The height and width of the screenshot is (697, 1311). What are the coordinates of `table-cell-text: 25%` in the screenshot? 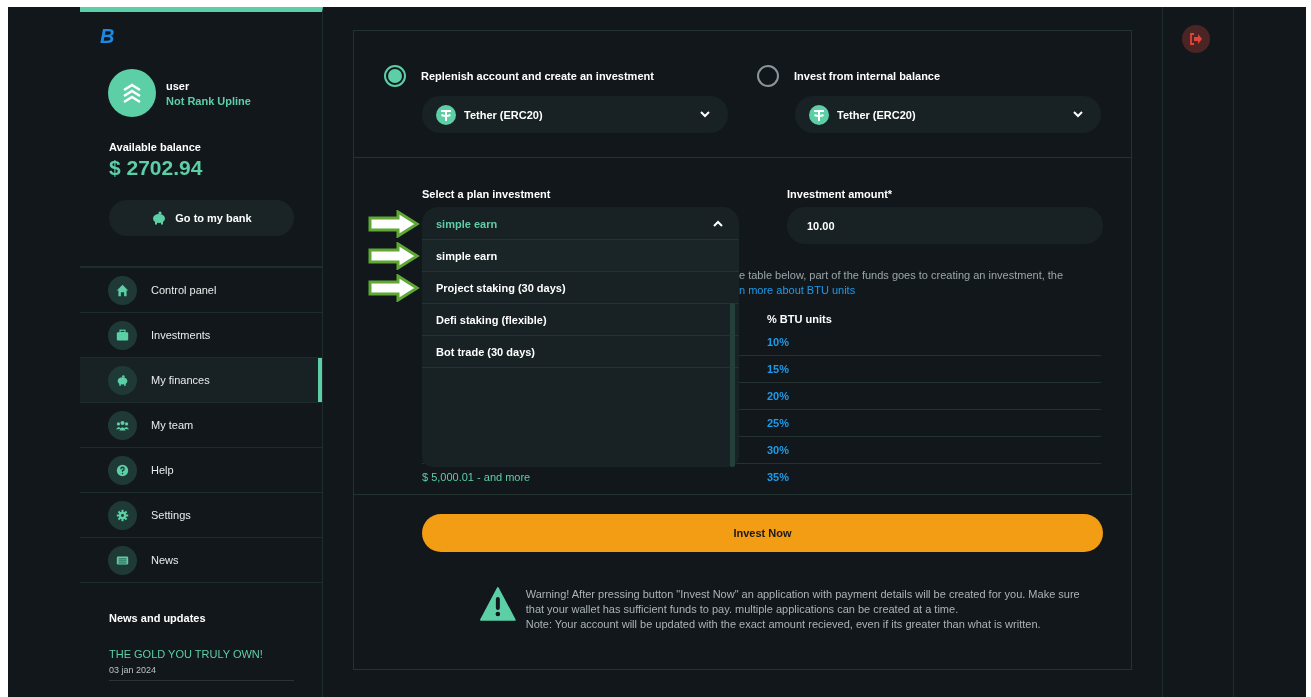 It's located at (779, 423).